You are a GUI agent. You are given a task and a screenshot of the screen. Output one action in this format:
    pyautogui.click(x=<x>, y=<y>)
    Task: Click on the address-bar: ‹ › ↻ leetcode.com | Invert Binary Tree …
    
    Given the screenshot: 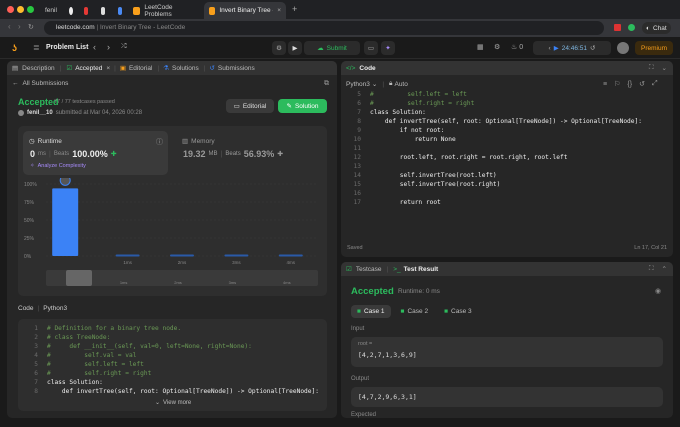 What is the action you would take?
    pyautogui.click(x=340, y=28)
    